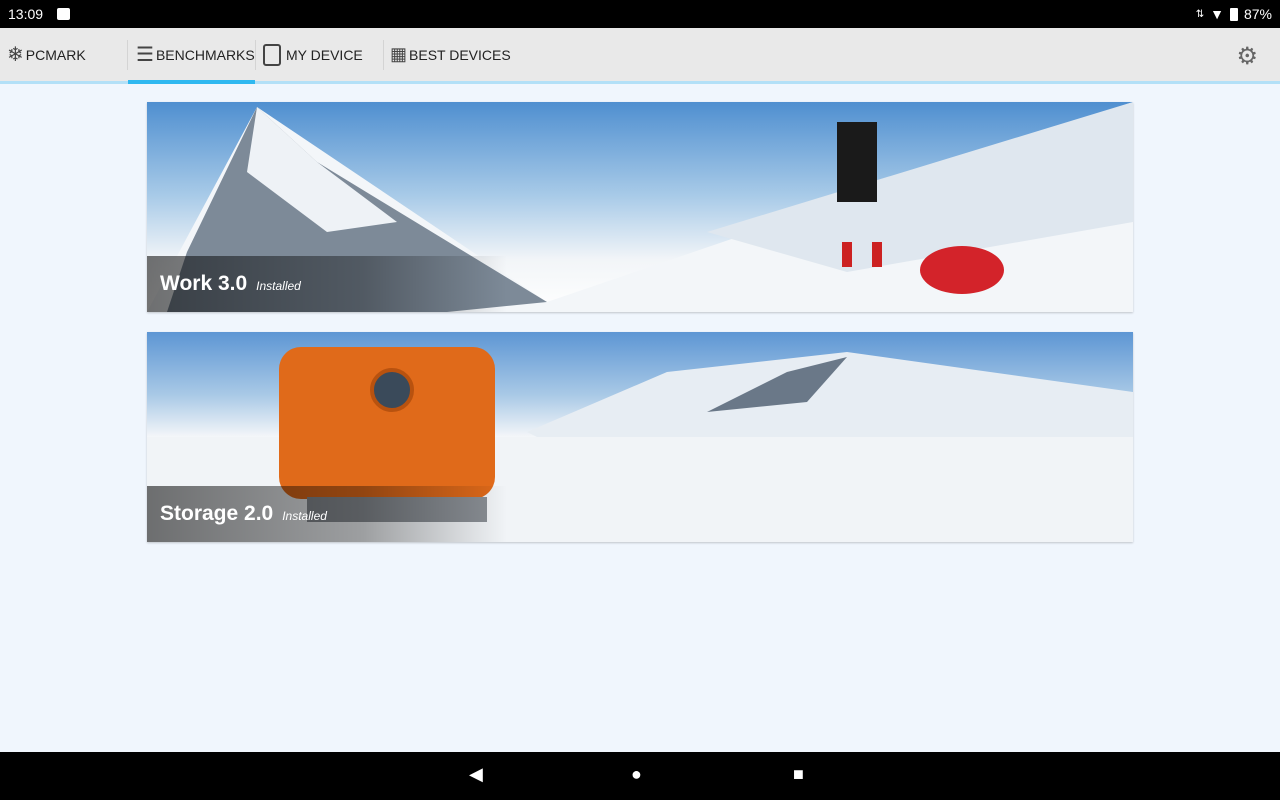 This screenshot has width=1280, height=800. What do you see at coordinates (640, 14) in the screenshot?
I see `status-bar: 13:09 ⇅ ▼ 87%` at bounding box center [640, 14].